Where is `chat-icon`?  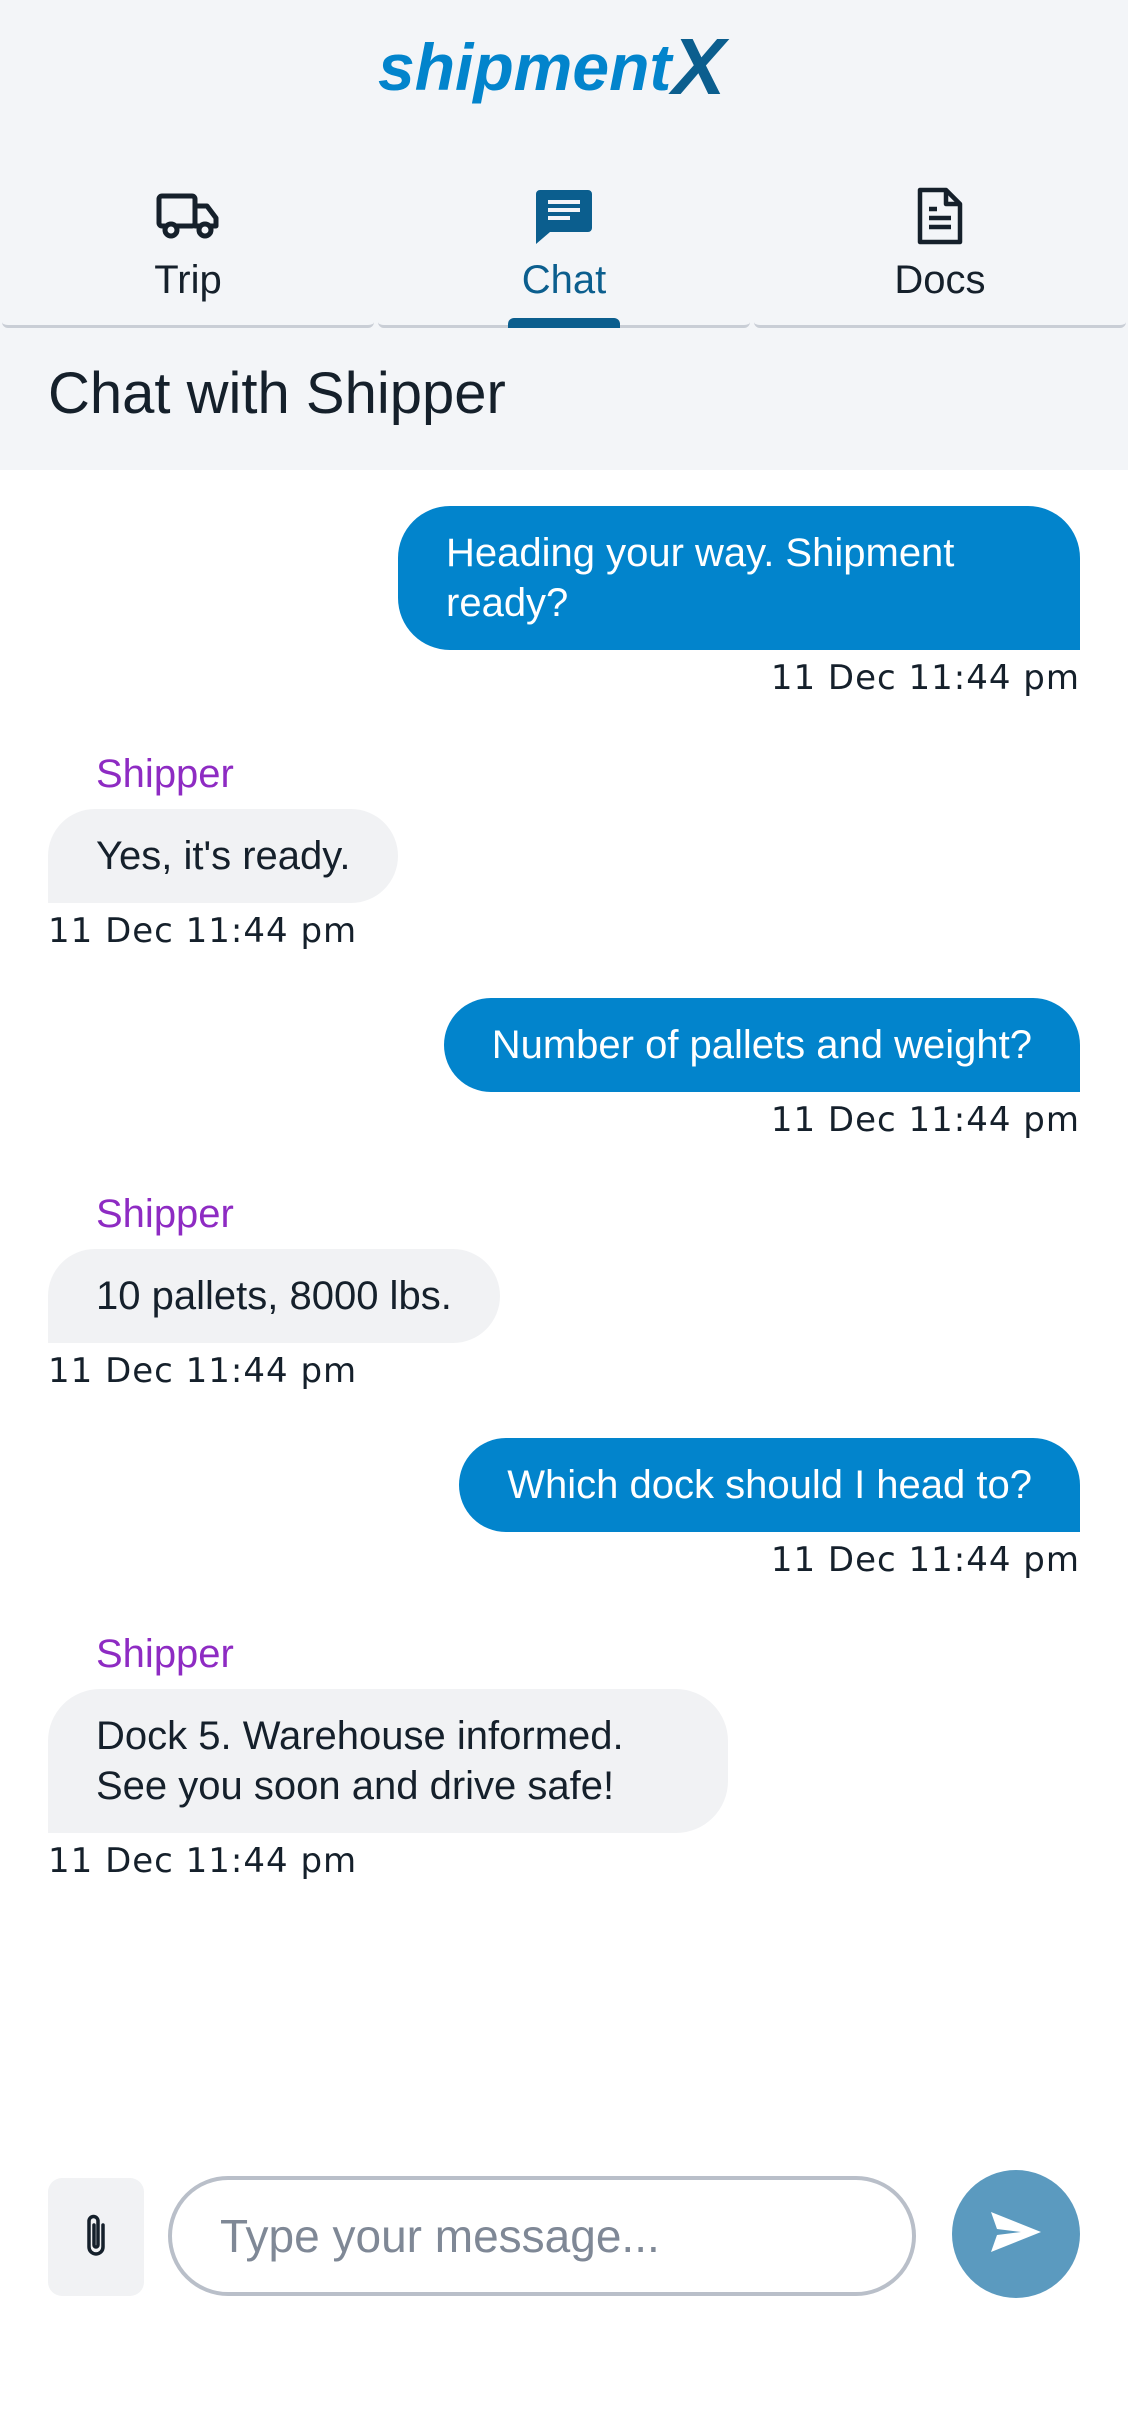 chat-icon is located at coordinates (564, 216).